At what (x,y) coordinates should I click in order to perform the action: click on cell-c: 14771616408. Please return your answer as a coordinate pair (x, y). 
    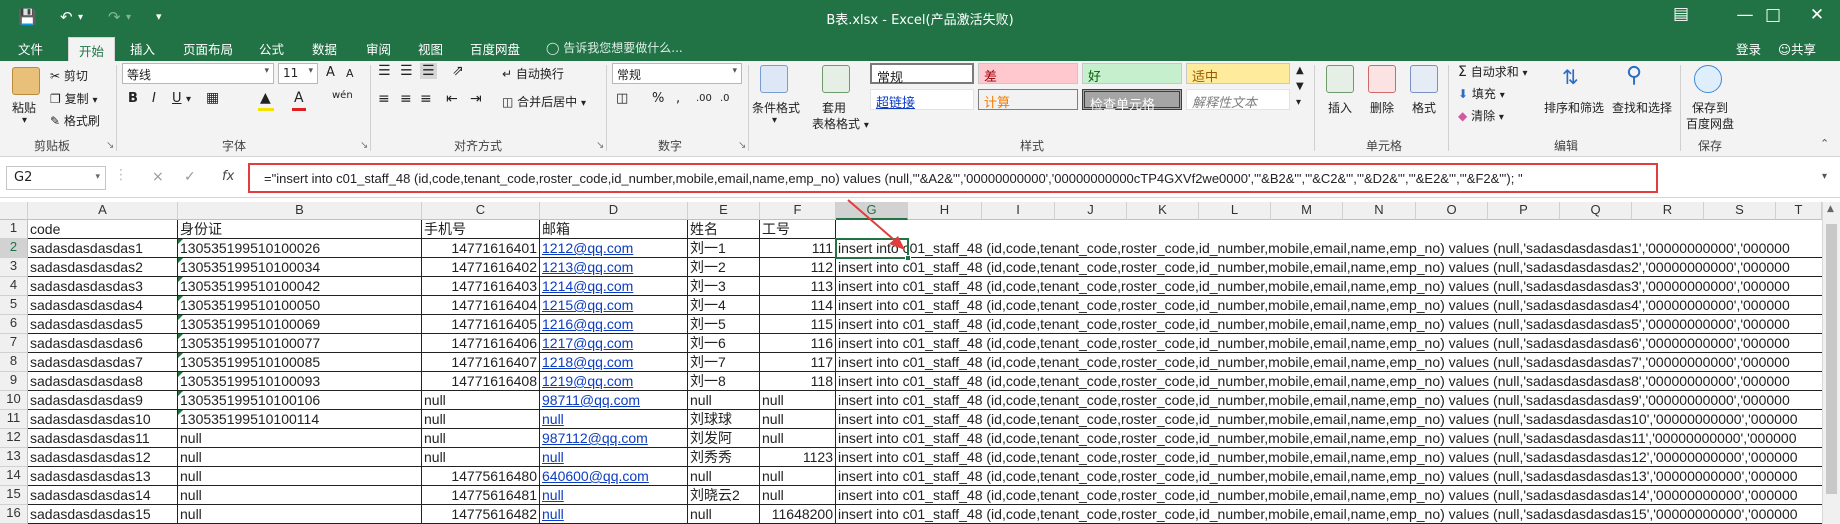
    Looking at the image, I should click on (481, 381).